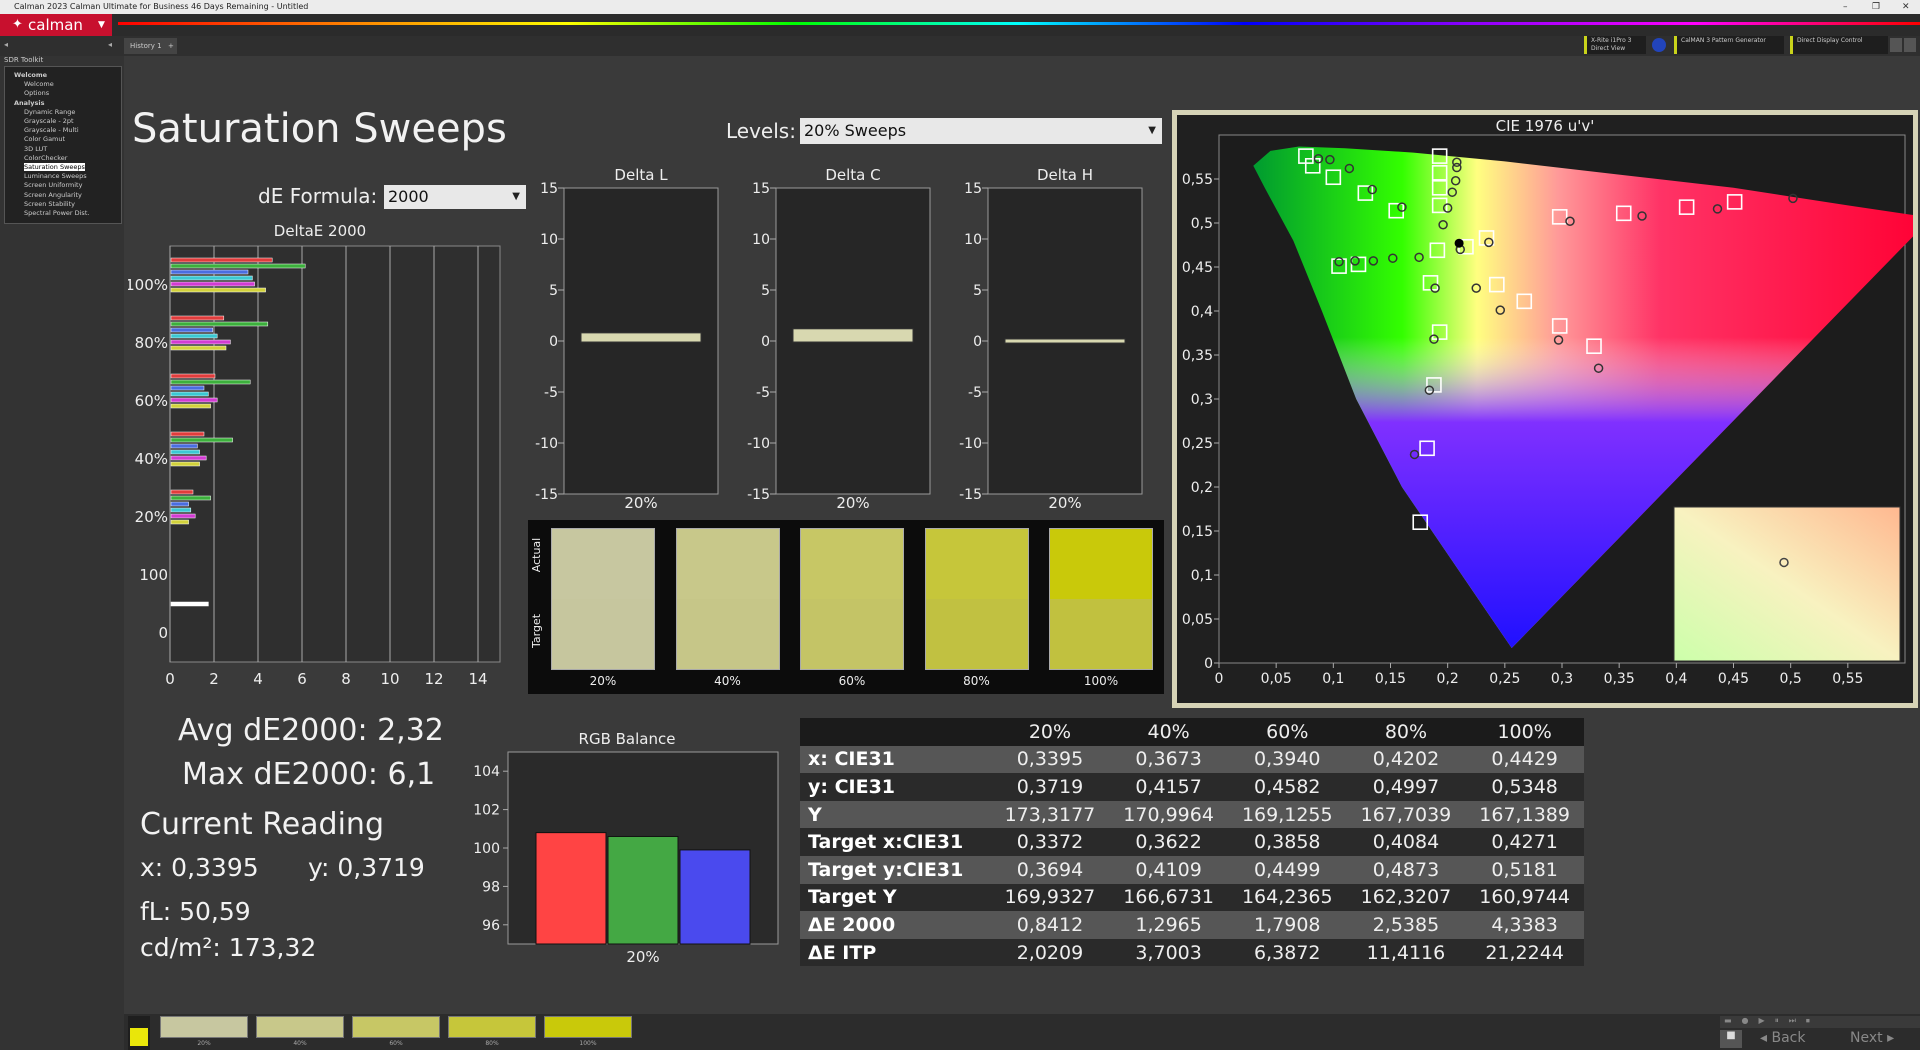 The width and height of the screenshot is (1920, 1050). What do you see at coordinates (51, 130) in the screenshot?
I see `sidebar-item: Grayscale - Multi` at bounding box center [51, 130].